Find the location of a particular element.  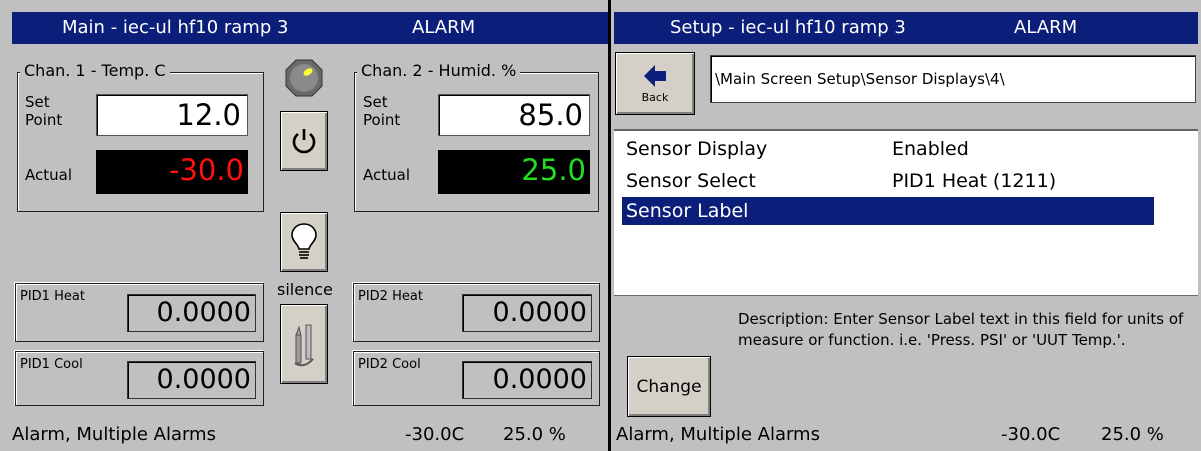

change-label: Change is located at coordinates (669, 386).